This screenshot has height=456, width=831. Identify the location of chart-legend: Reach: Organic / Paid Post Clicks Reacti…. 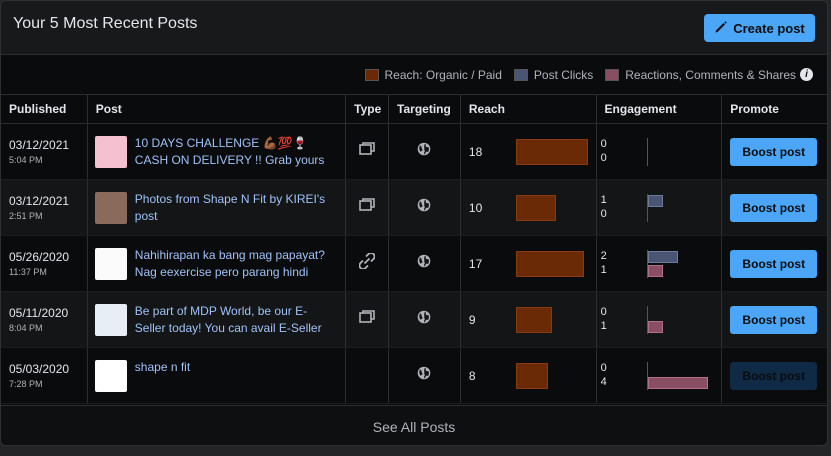
(414, 75).